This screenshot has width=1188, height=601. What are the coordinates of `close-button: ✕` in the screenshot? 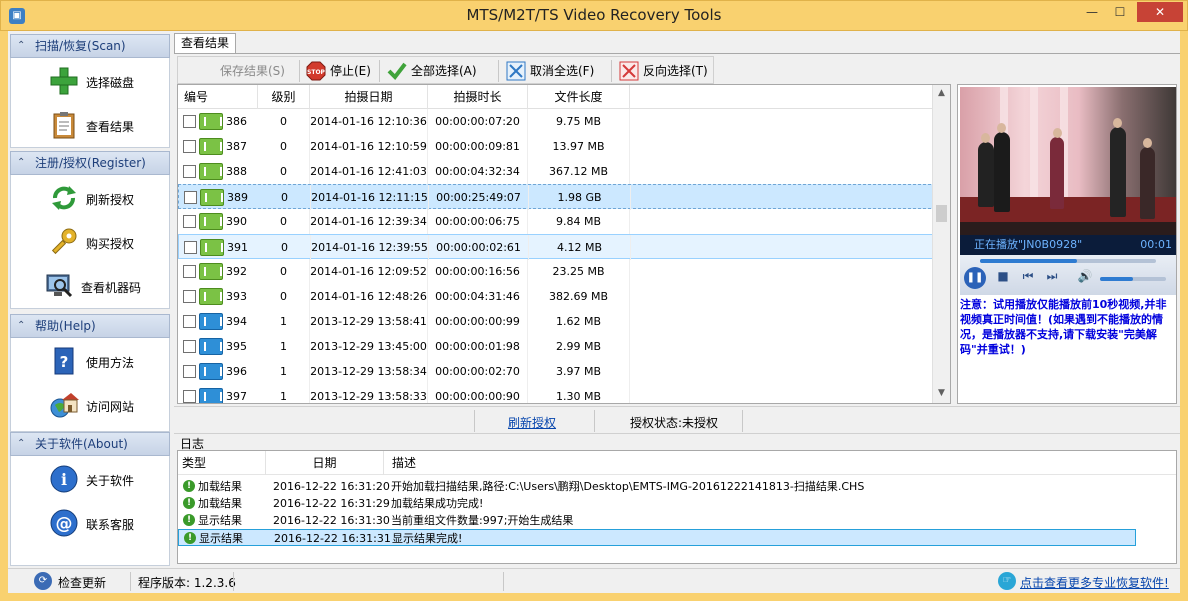 It's located at (1160, 12).